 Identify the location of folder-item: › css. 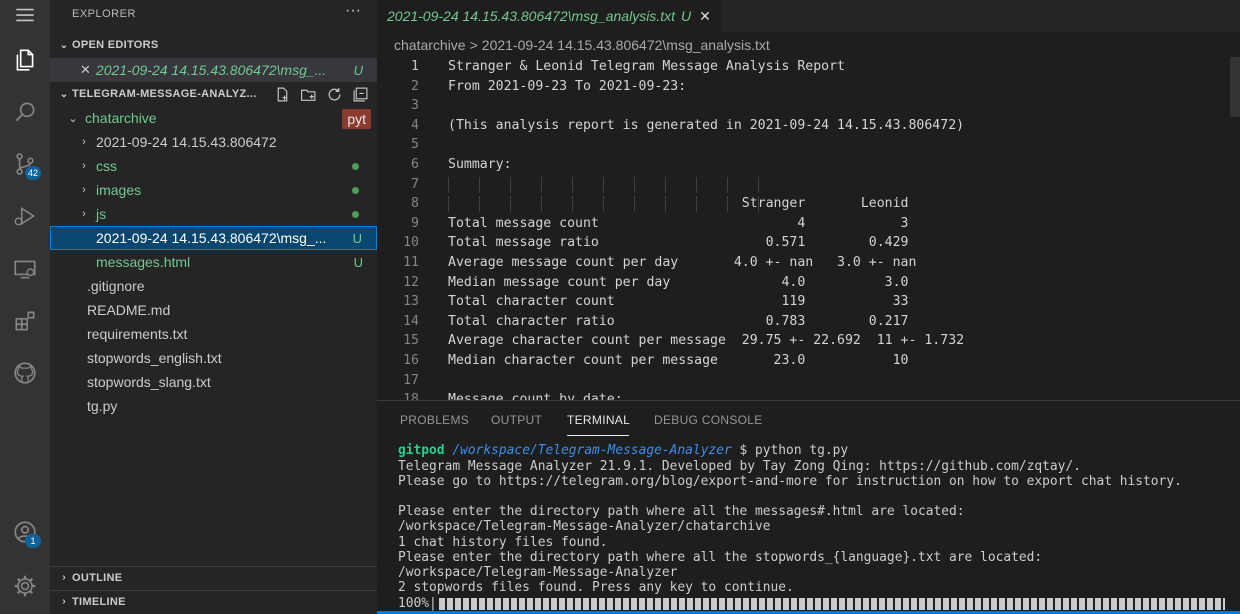
(213, 166).